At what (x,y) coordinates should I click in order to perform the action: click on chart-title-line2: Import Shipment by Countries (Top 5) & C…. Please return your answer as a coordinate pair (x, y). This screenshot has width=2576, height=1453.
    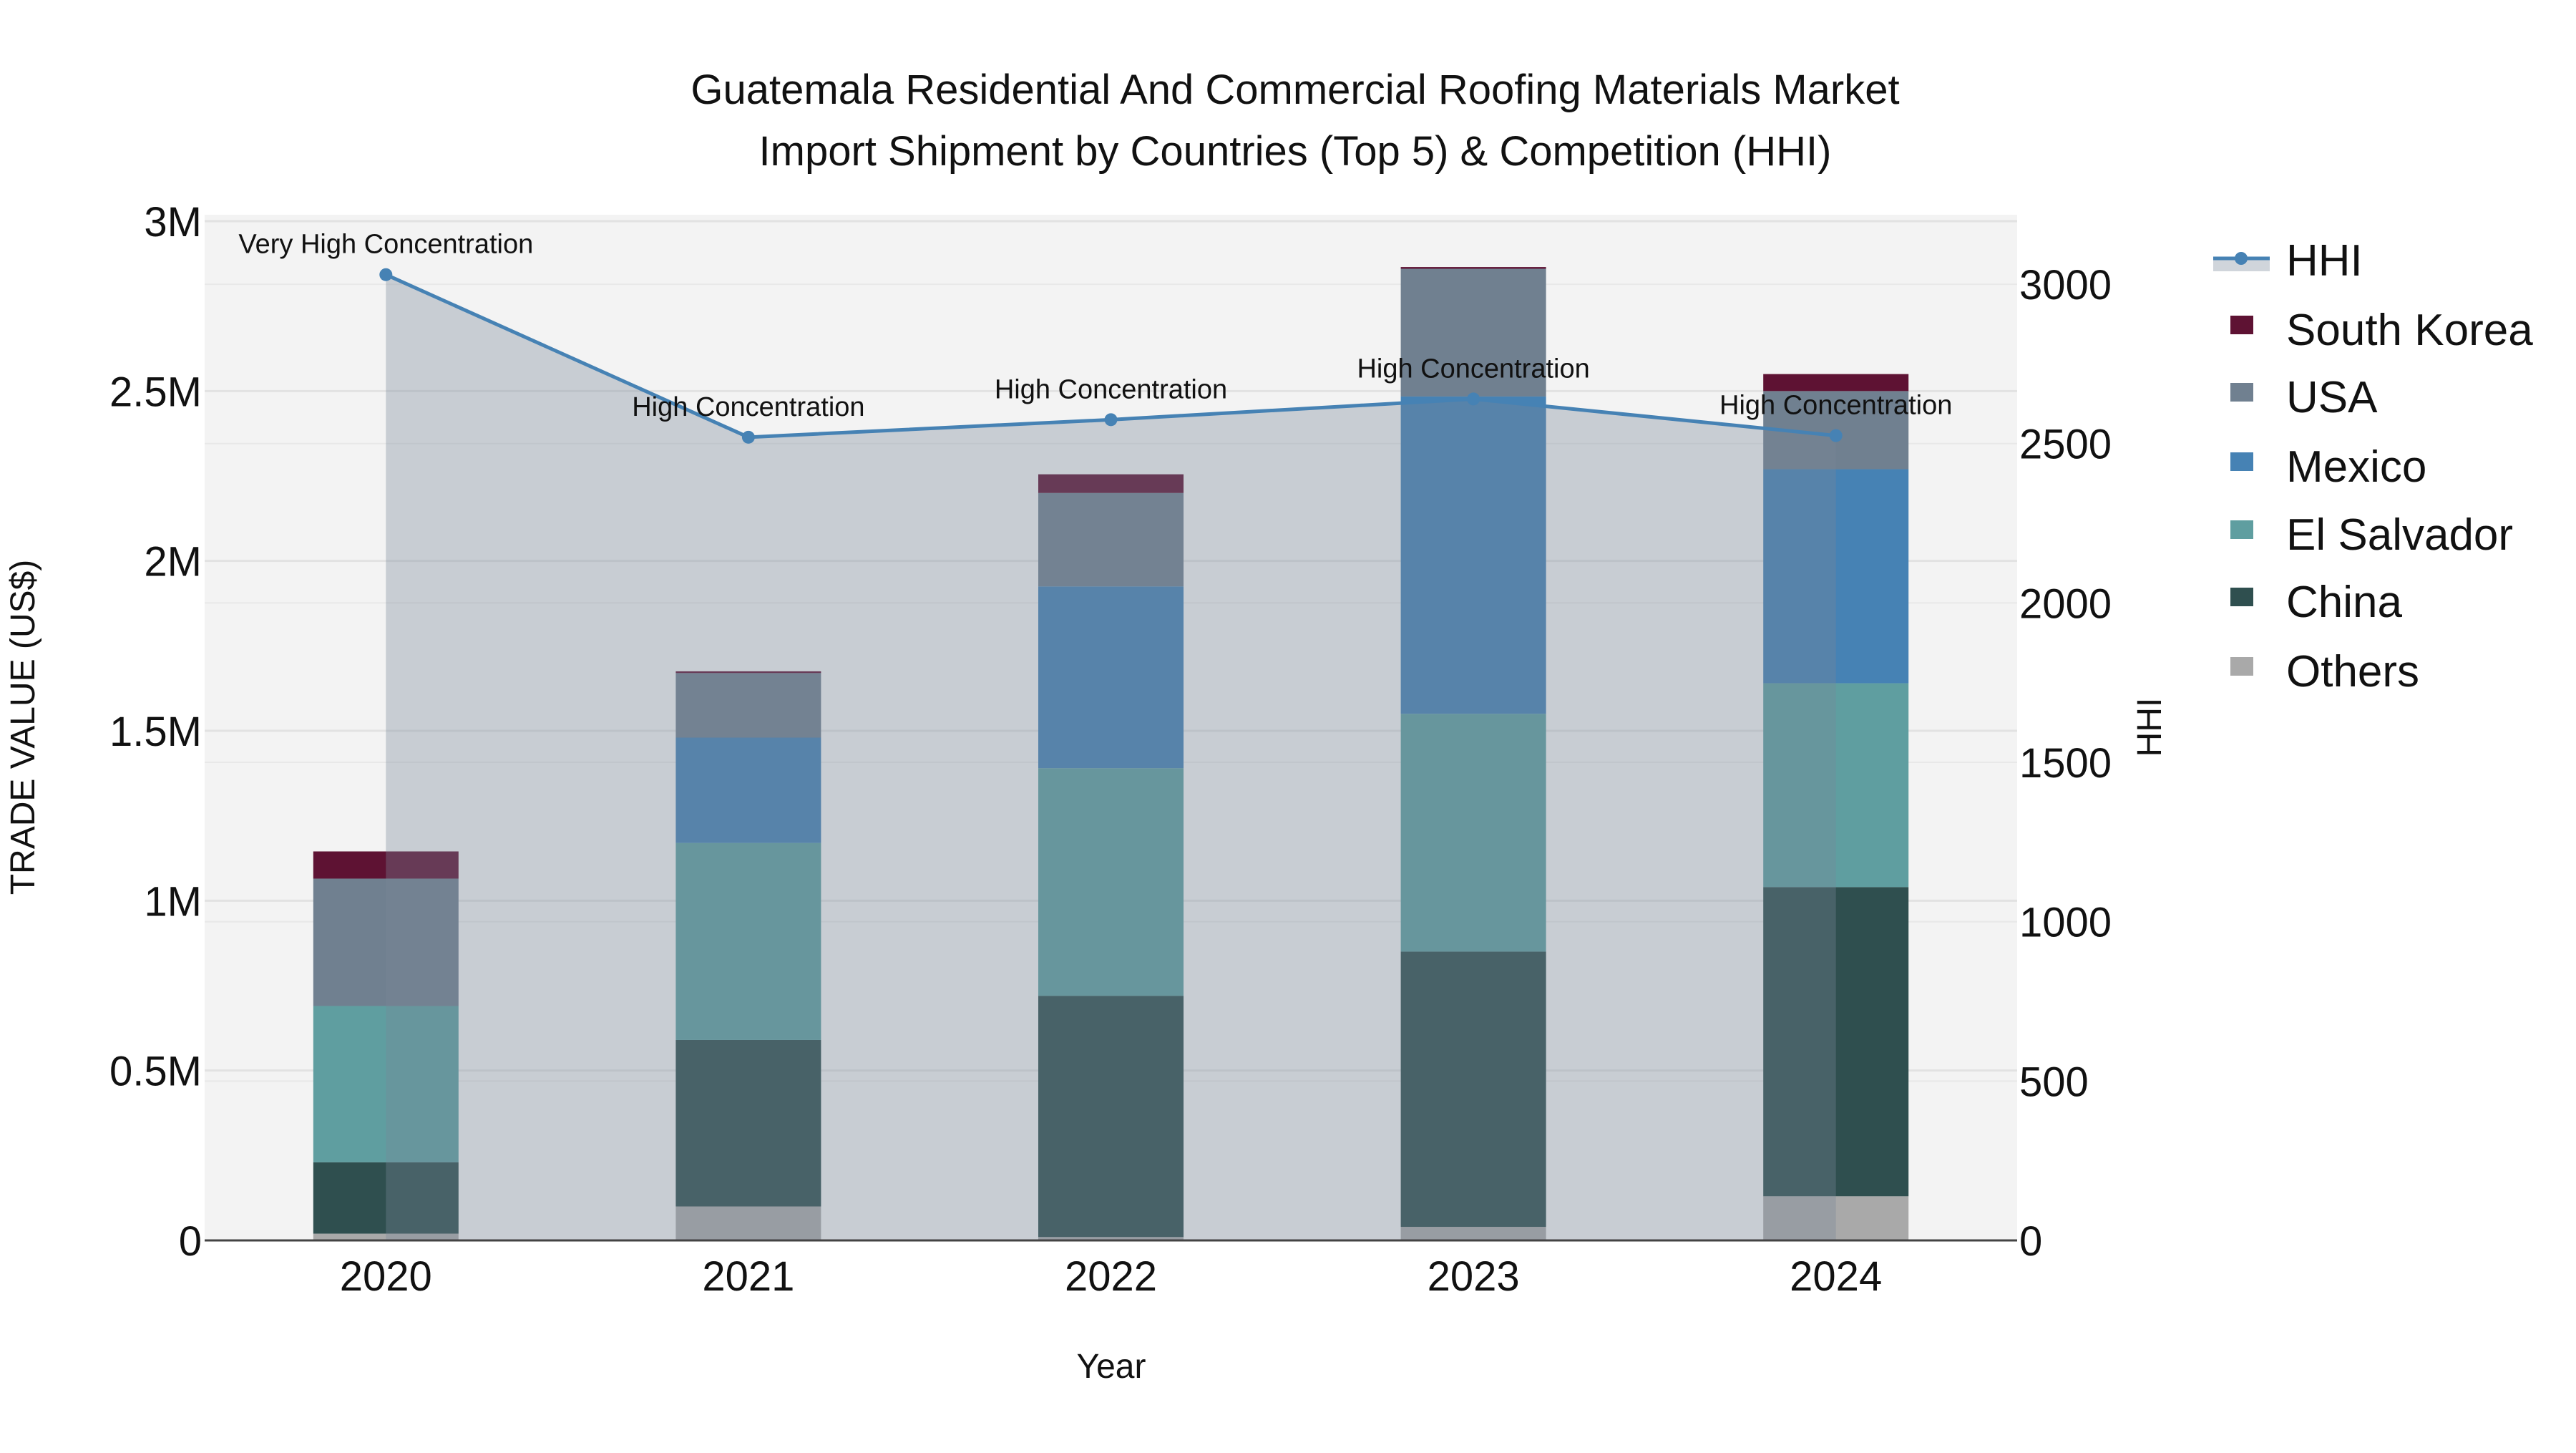
    Looking at the image, I should click on (1295, 151).